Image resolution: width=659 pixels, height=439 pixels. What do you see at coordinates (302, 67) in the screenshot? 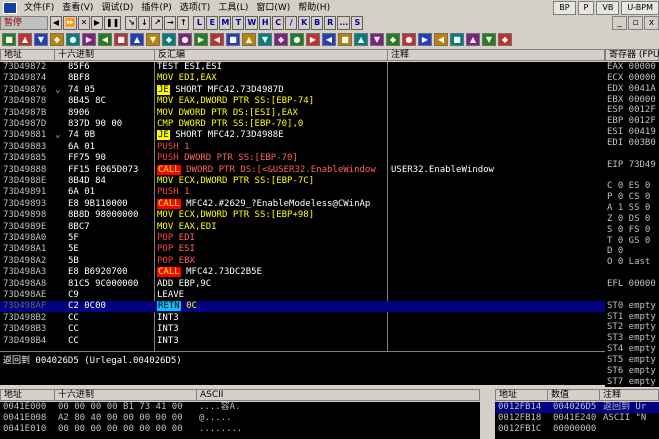
I see `disasm-row: 73D49872 85F6 TEST ESI,ESI` at bounding box center [302, 67].